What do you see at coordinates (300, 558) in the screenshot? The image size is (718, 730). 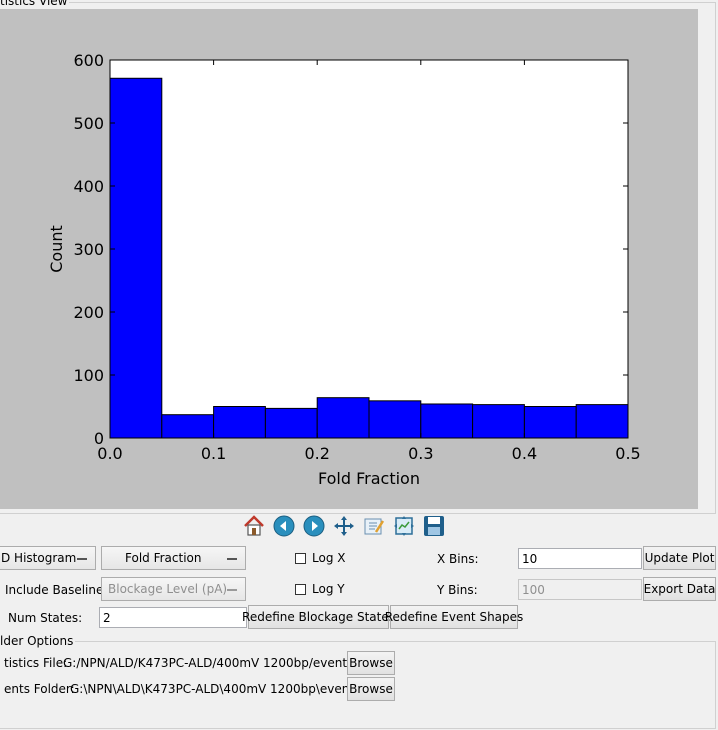 I see `log-x-box` at bounding box center [300, 558].